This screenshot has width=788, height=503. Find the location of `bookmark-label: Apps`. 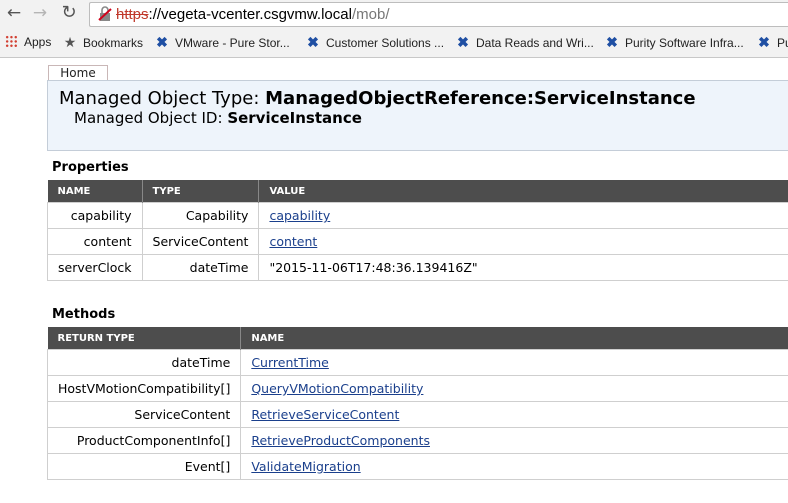

bookmark-label: Apps is located at coordinates (38, 42).